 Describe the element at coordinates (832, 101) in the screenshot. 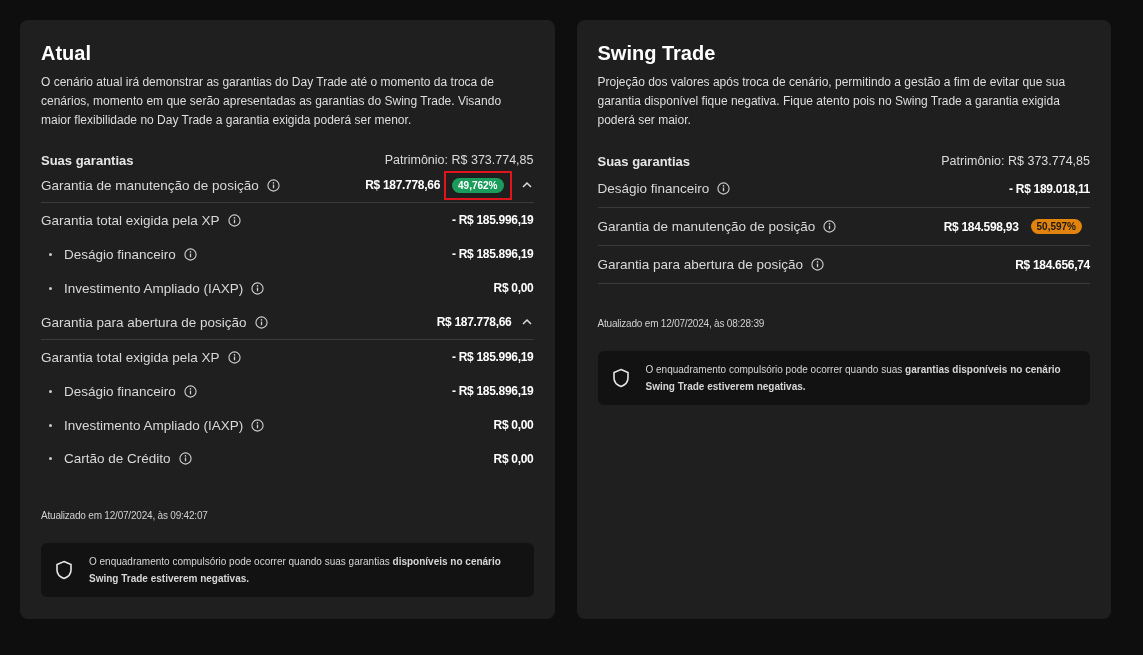

I see `card-description: Projeção dos valores após troca de cenário, permitindo a gestão a fim de evitar que sua garantia disponível fique negativa. Fique atento pois no Swing Trade a garantia exigida poderá ser maior.` at that location.